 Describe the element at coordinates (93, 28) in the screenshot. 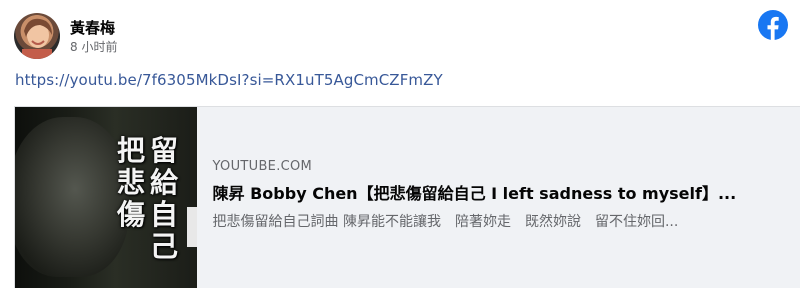

I see `author-name: 黃春梅` at that location.